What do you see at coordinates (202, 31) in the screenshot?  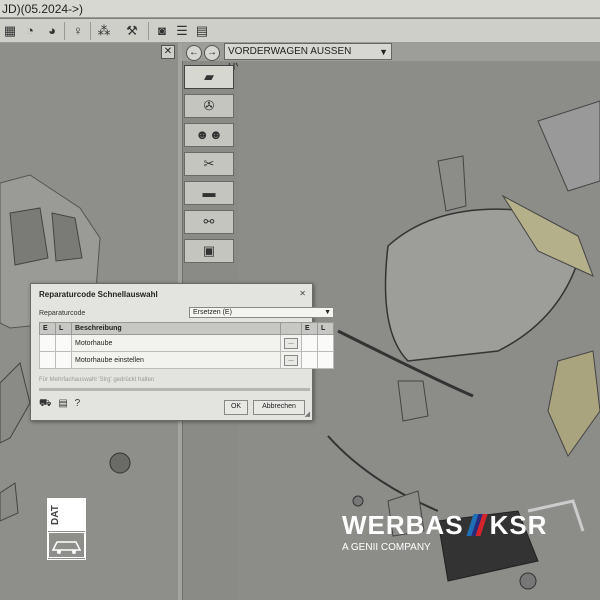 I see `table-icon: ▤` at bounding box center [202, 31].